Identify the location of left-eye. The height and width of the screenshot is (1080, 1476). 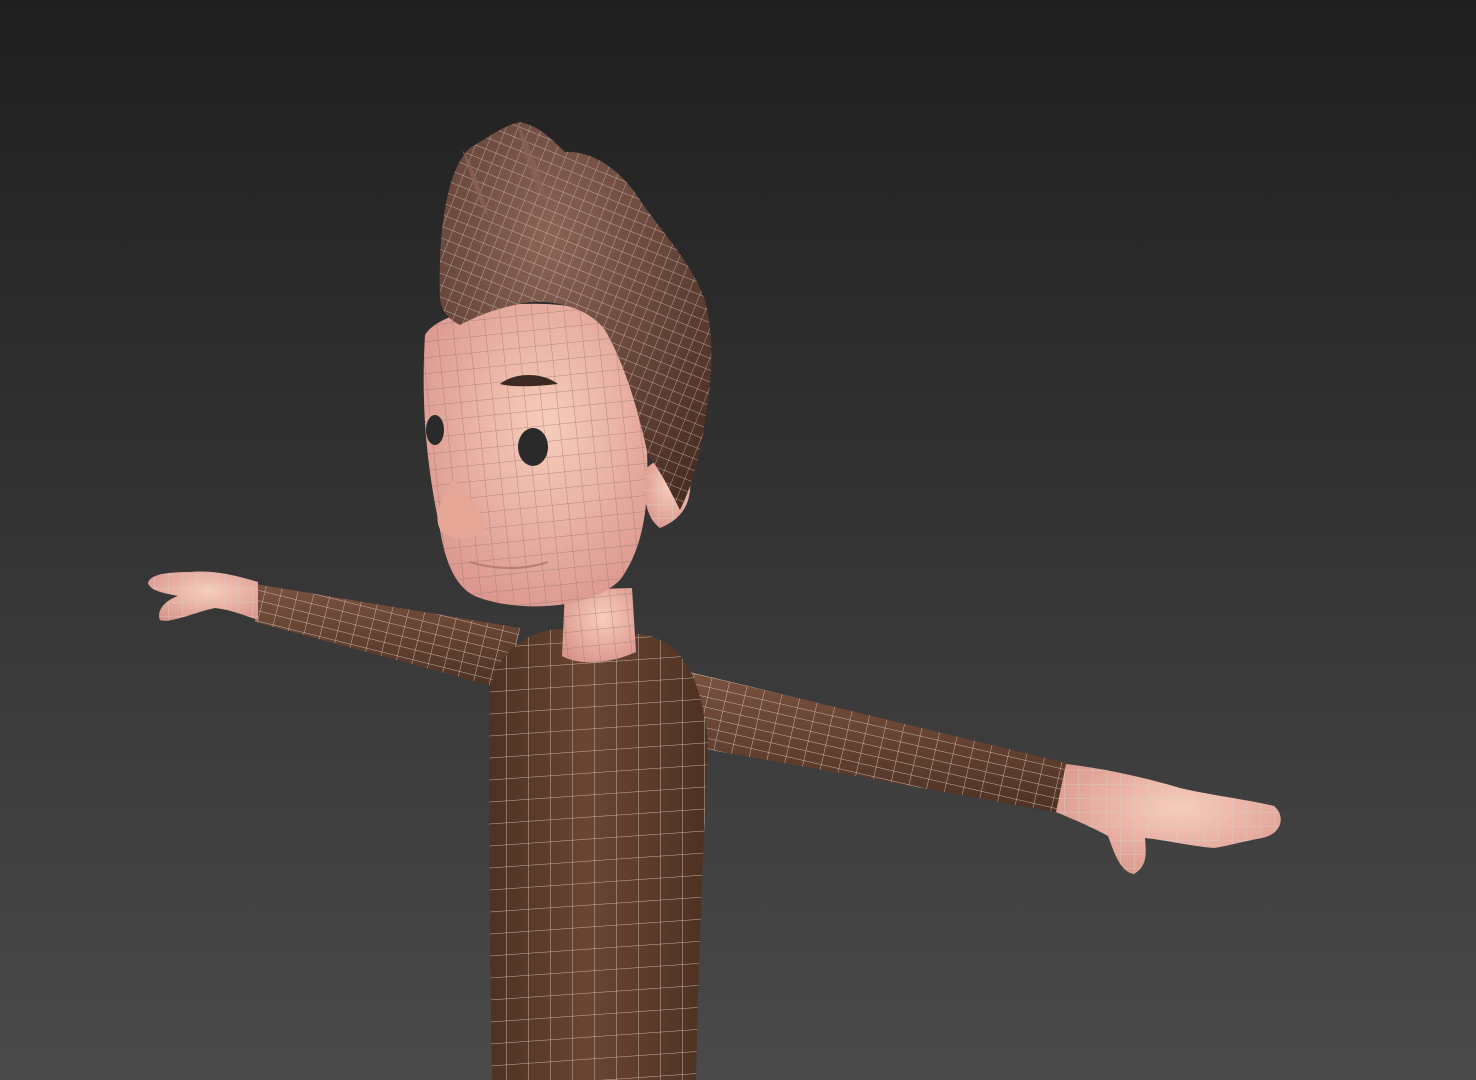
(435, 430).